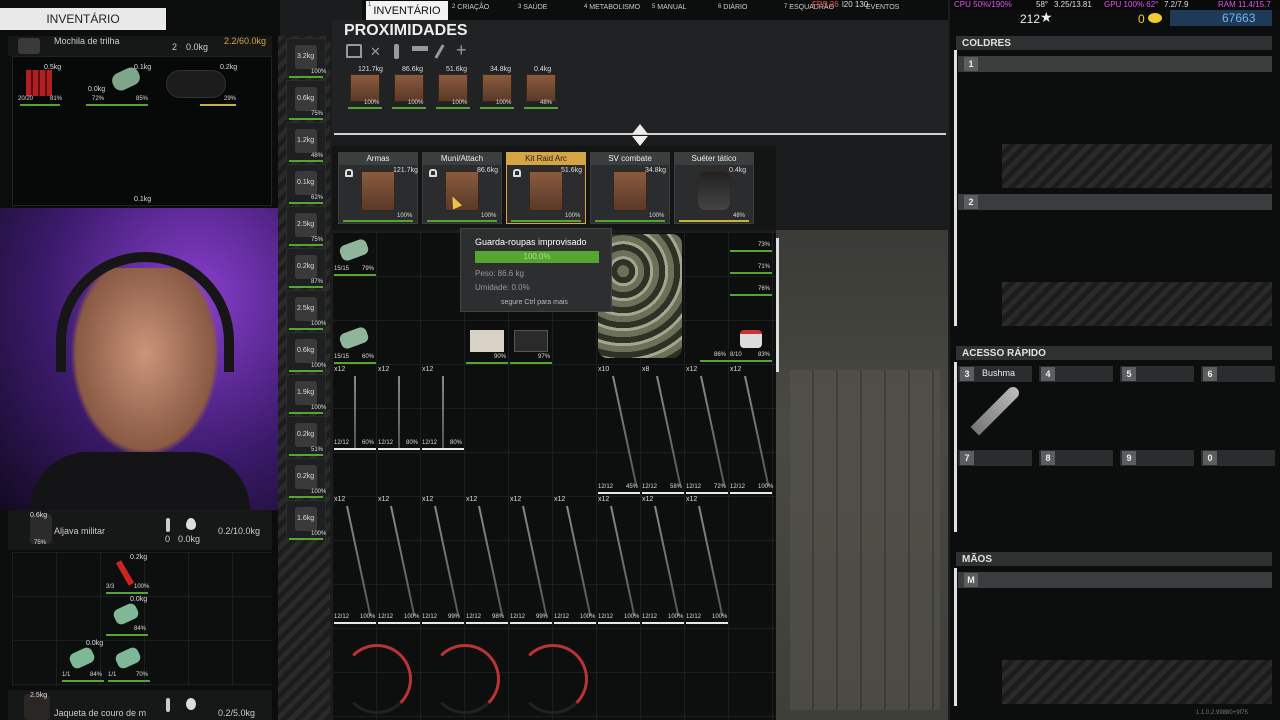 The height and width of the screenshot is (720, 1280). Describe the element at coordinates (306, 226) in the screenshot. I see `equip-slot: 2.5kg 75%` at that location.